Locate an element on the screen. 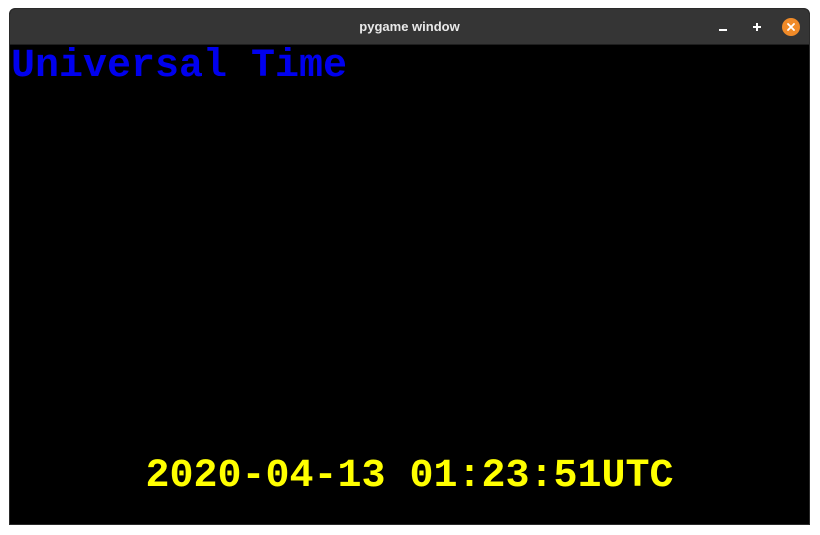 This screenshot has height=535, width=820. title-bar: pygame window is located at coordinates (409, 27).